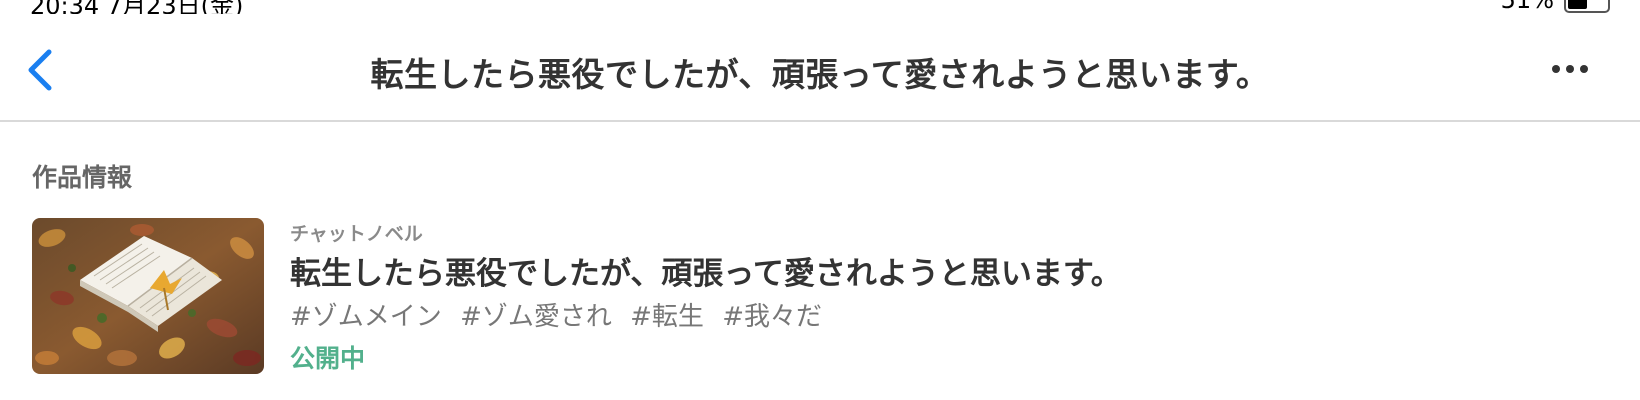 This screenshot has width=1640, height=400. Describe the element at coordinates (706, 274) in the screenshot. I see `work-title: 転生したら悪役でしたが、頑張って愛されようと思います。` at that location.